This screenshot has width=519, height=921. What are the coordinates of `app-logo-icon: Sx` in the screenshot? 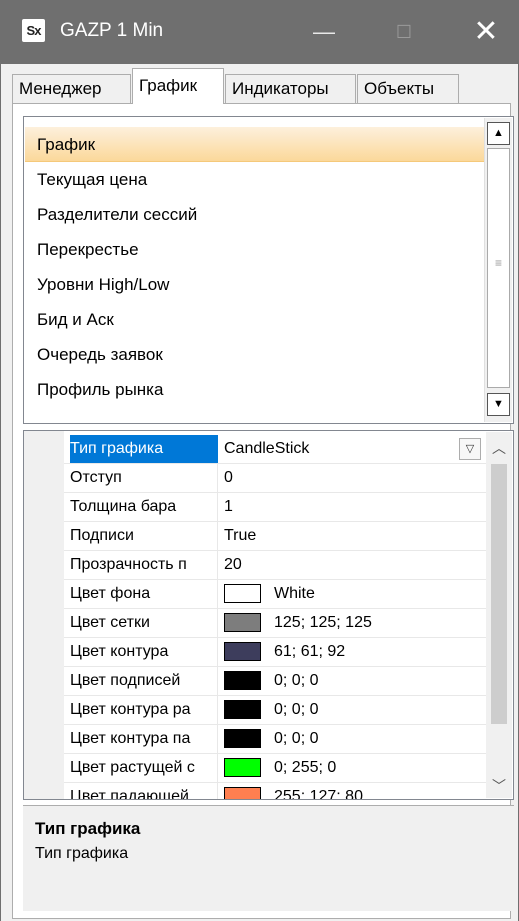 It's located at (33, 30).